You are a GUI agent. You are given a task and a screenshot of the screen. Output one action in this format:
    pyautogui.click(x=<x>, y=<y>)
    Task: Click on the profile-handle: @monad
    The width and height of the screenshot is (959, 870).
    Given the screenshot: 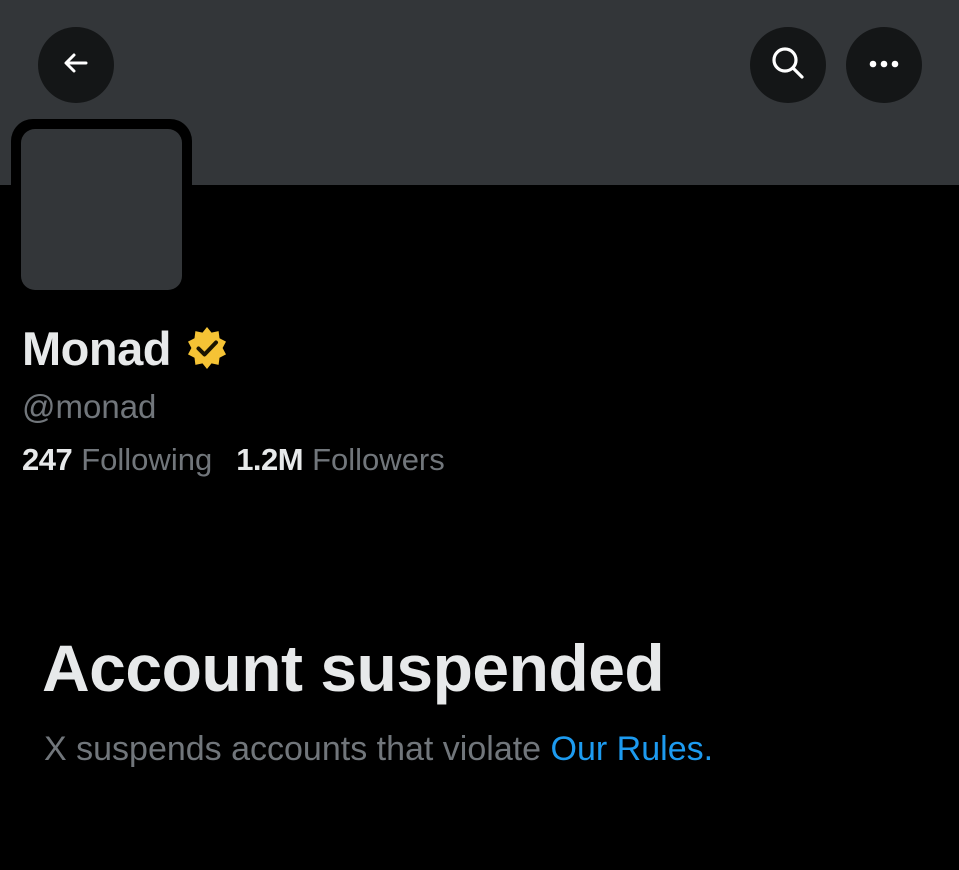 What is the action you would take?
    pyautogui.click(x=89, y=406)
    